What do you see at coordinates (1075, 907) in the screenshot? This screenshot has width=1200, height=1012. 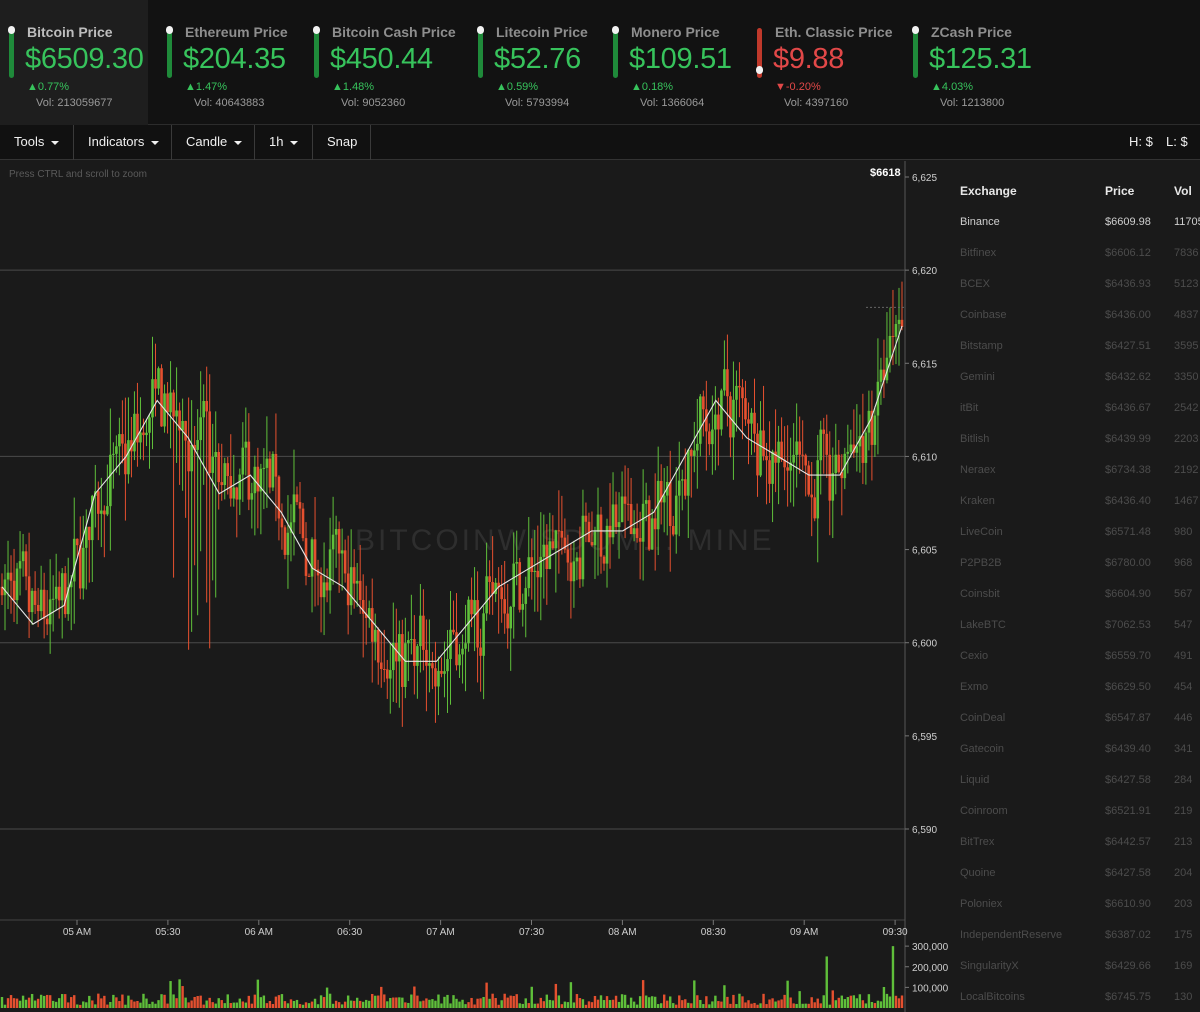 I see `table-row: IndependentReserve $6387.02 175` at bounding box center [1075, 907].